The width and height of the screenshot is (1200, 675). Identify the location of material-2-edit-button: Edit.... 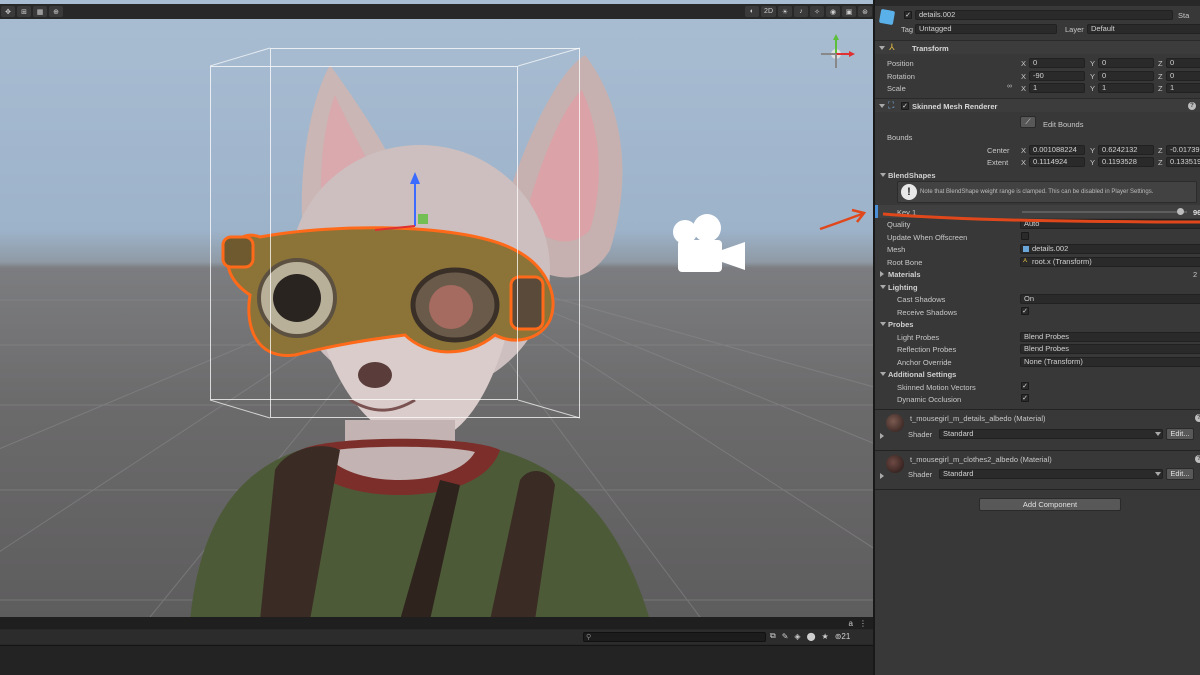
(1180, 474).